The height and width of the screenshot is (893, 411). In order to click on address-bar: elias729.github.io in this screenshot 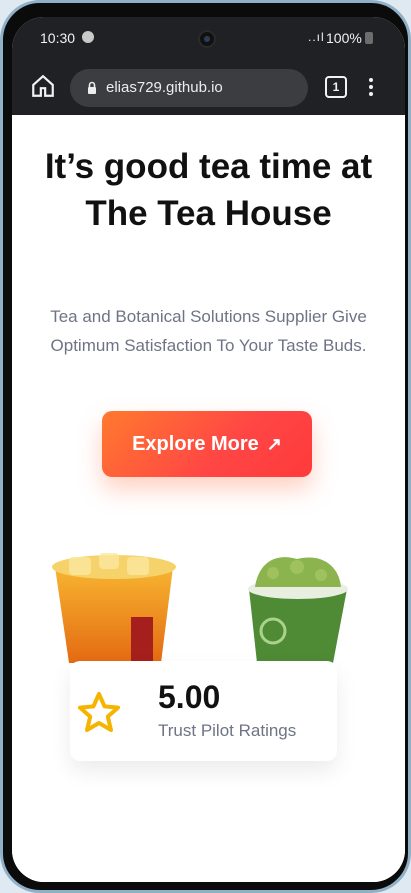, I will do `click(189, 88)`.